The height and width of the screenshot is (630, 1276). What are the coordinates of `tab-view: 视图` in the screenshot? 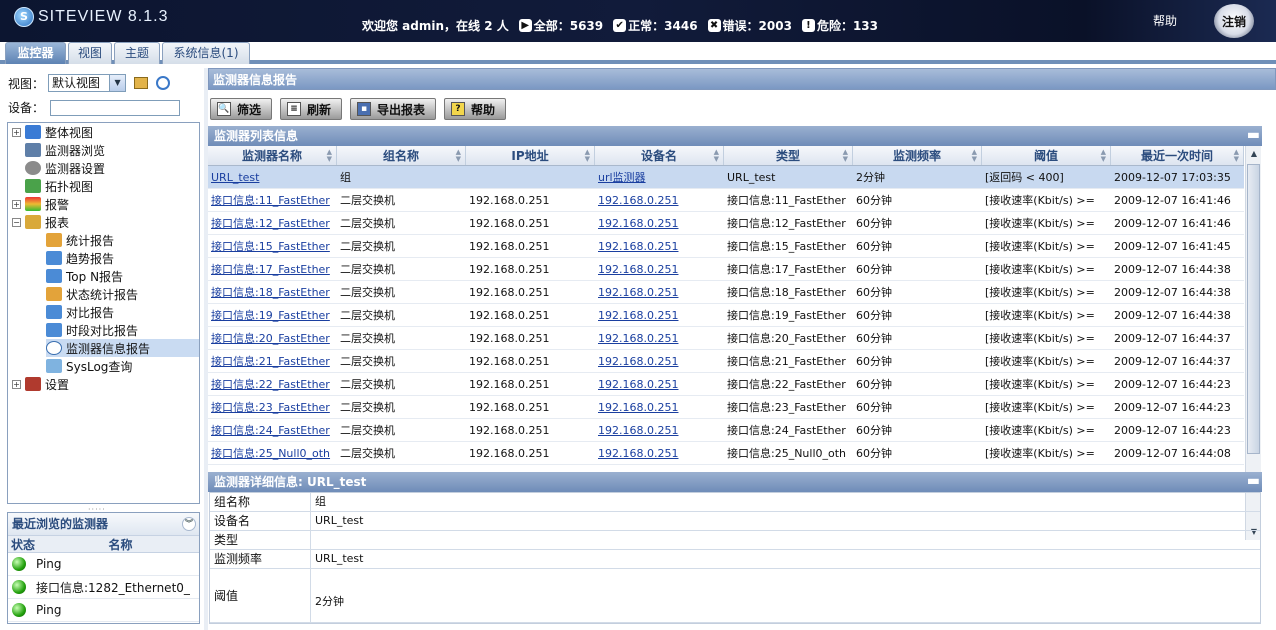 It's located at (90, 53).